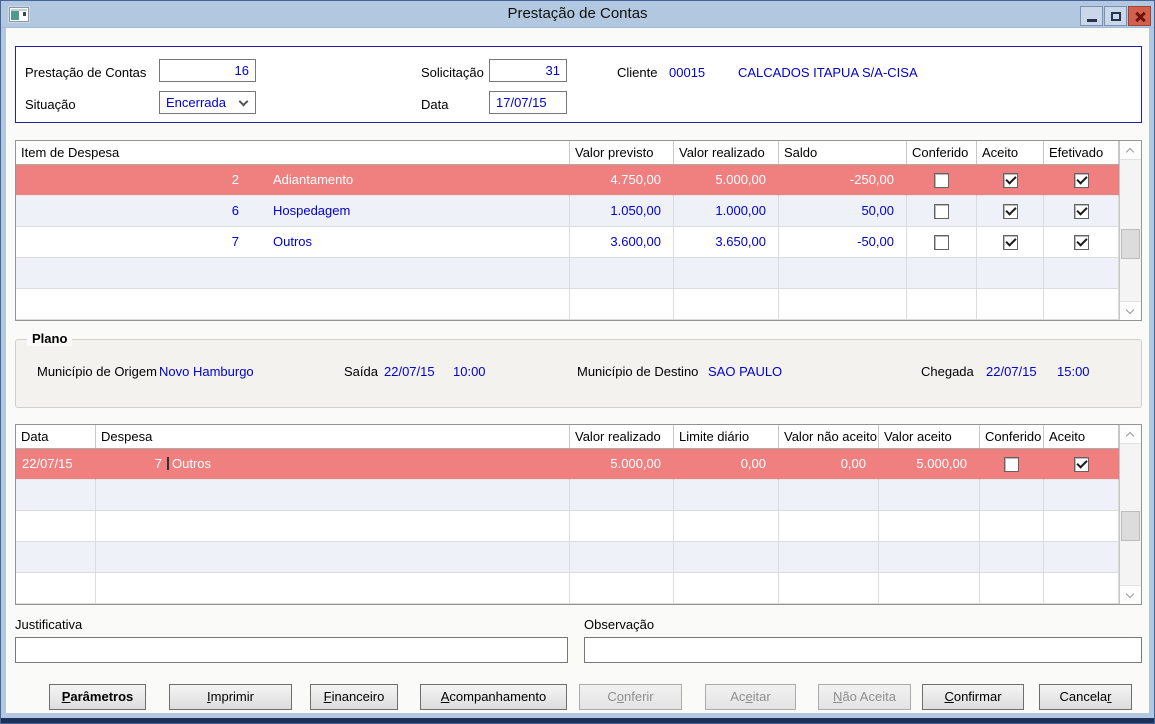  Describe the element at coordinates (622, 464) in the screenshot. I see `valor-realizado-cell: 5.000,00` at that location.